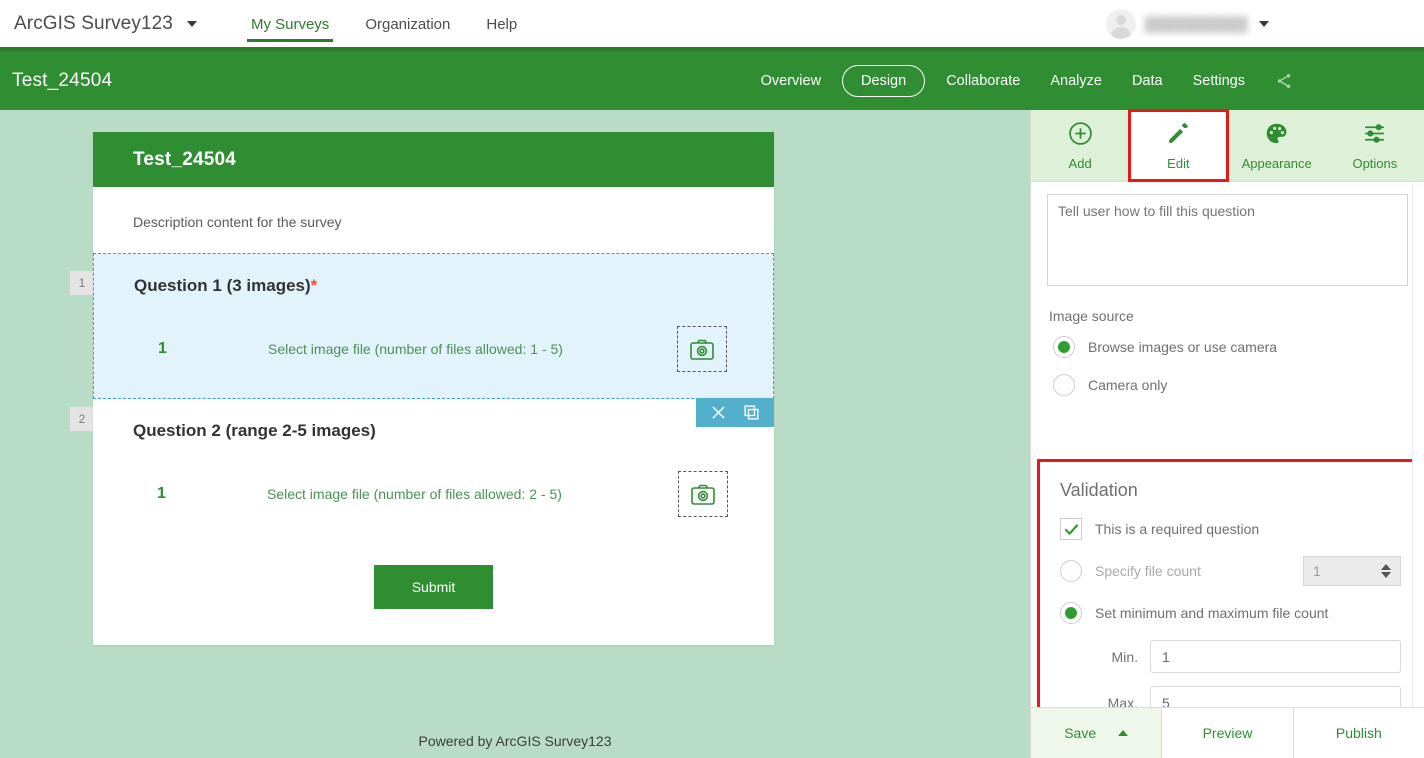 The image size is (1424, 758). I want to click on question-1-title-text: Question 1 (3 images), so click(222, 285).